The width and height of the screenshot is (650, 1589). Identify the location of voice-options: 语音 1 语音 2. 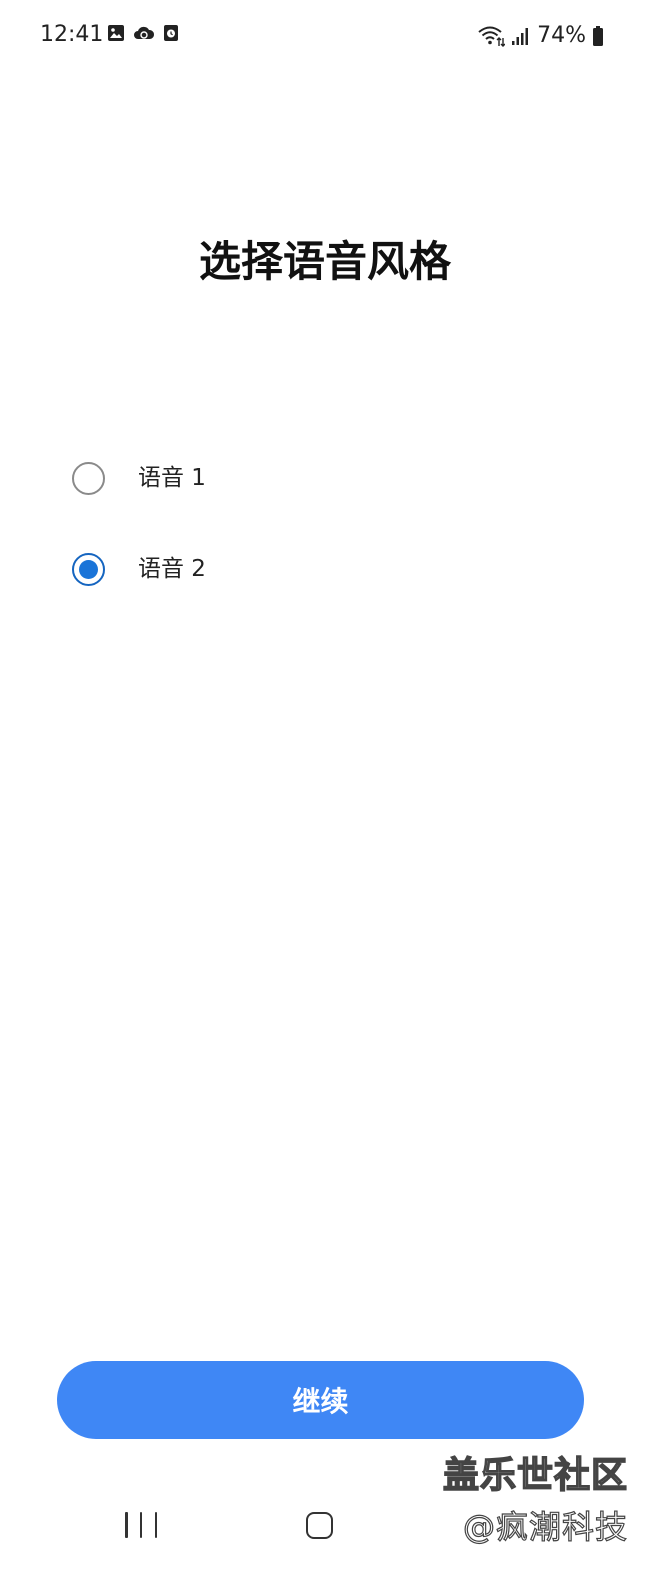
(332, 549).